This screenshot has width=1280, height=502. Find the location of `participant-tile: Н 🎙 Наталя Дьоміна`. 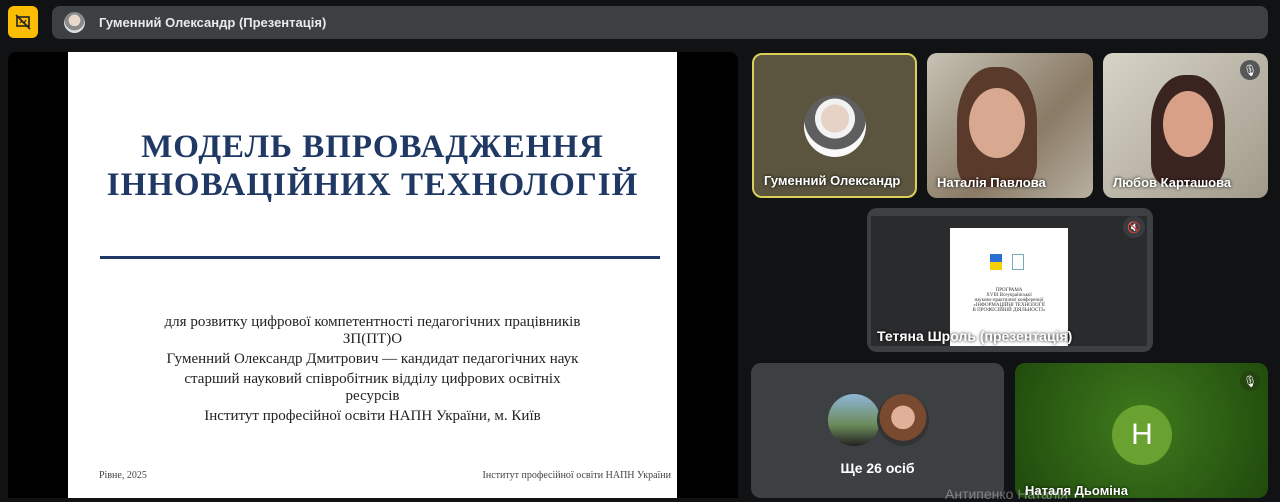

participant-tile: Н 🎙 Наталя Дьоміна is located at coordinates (1141, 430).